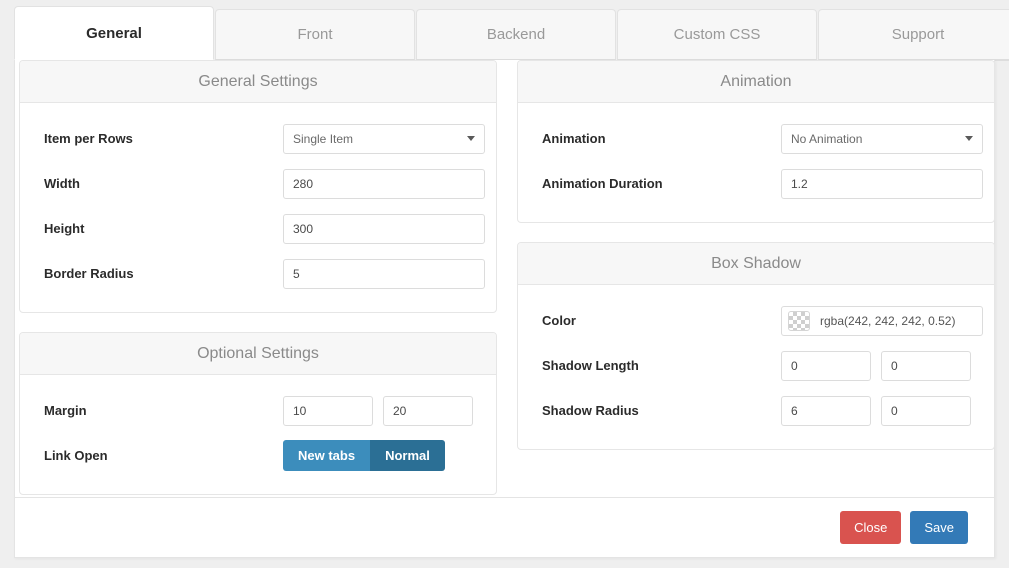 The image size is (1009, 568). I want to click on select-item-per-rows-value: Single Item, so click(323, 138).